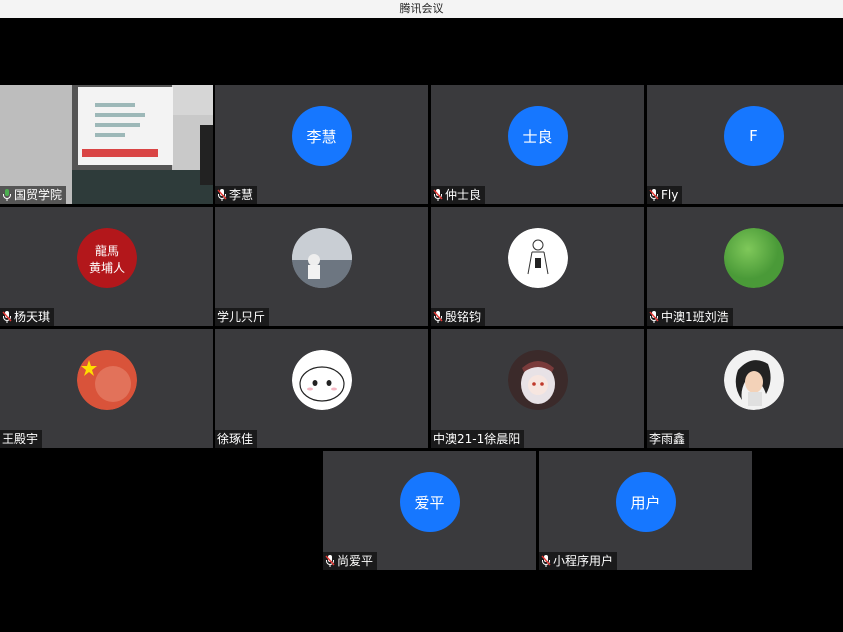 This screenshot has height=632, width=843. I want to click on participant-name-label: 学儿只斤, so click(242, 317).